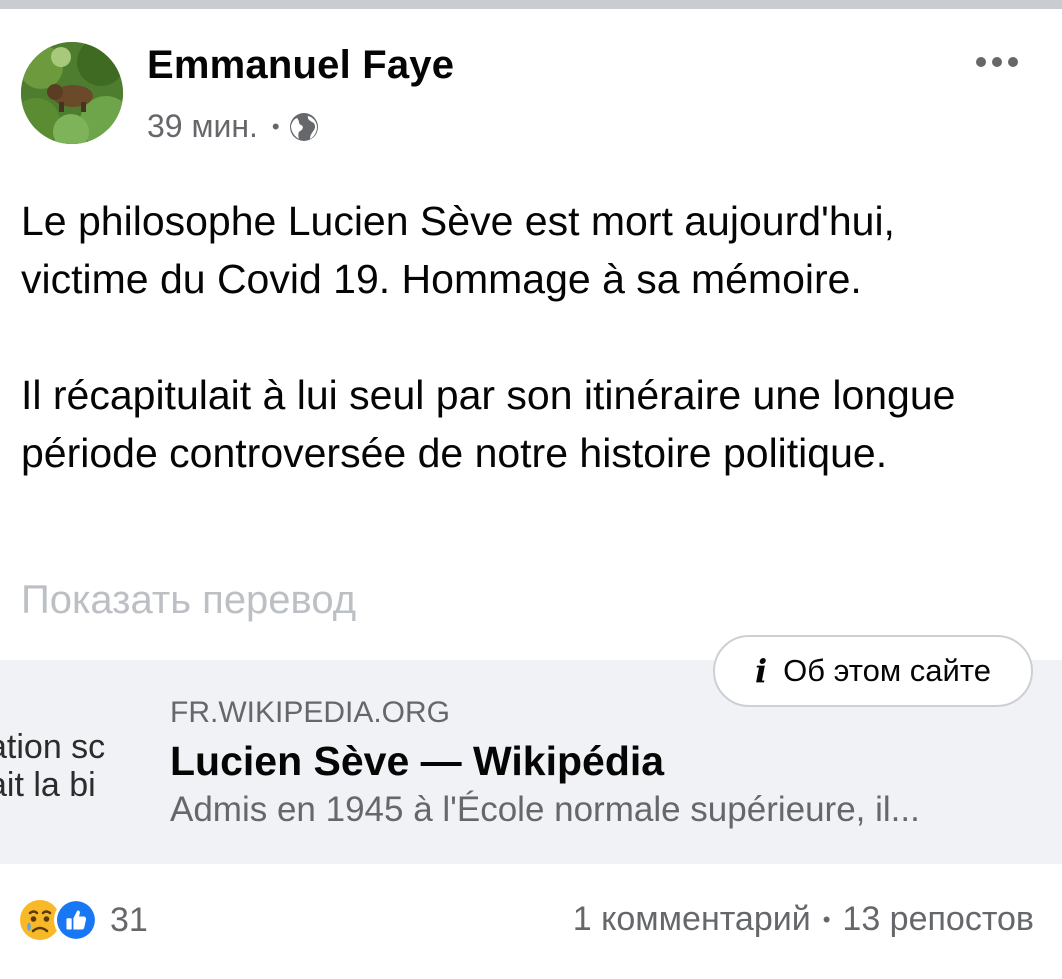 Image resolution: width=1062 pixels, height=979 pixels. I want to click on link-domain: FR.WIKIPEDIA.ORG, so click(310, 712).